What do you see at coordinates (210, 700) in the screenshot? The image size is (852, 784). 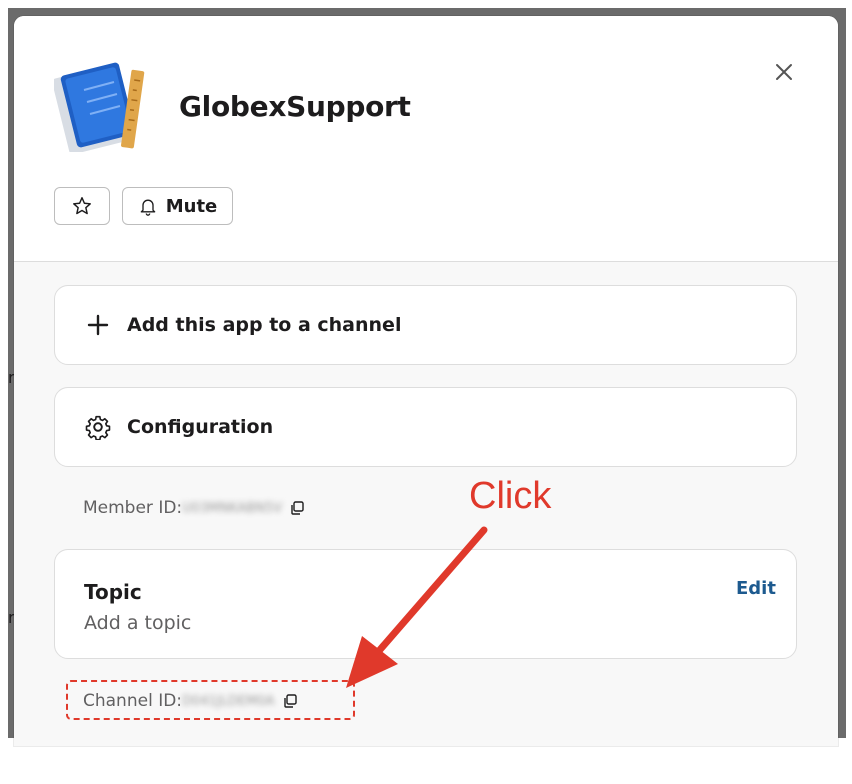 I see `annotation-highlight-box` at bounding box center [210, 700].